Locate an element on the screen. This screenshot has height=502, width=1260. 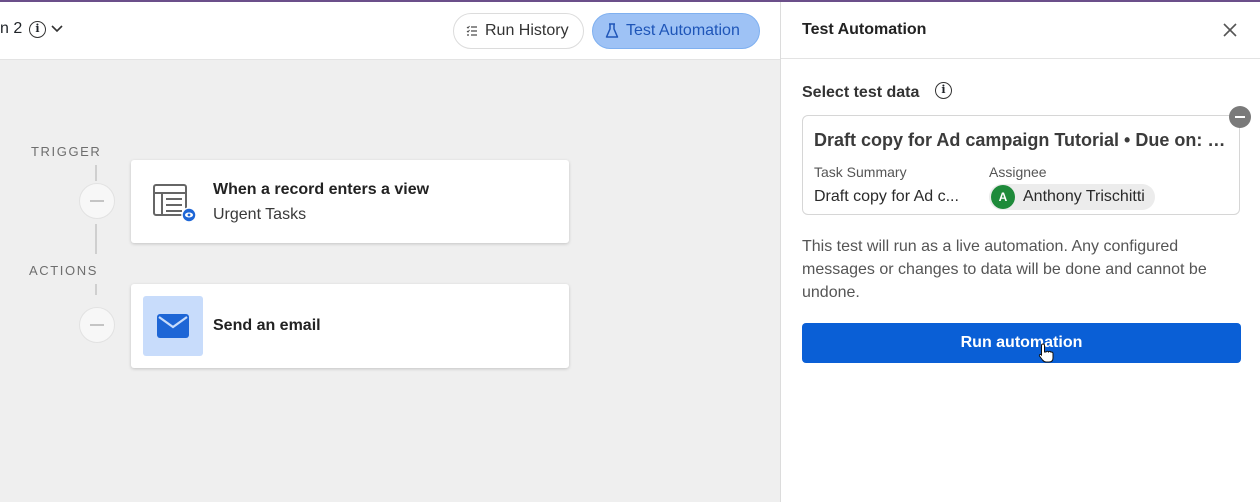
test-automation-label: Test Automation is located at coordinates (683, 30).